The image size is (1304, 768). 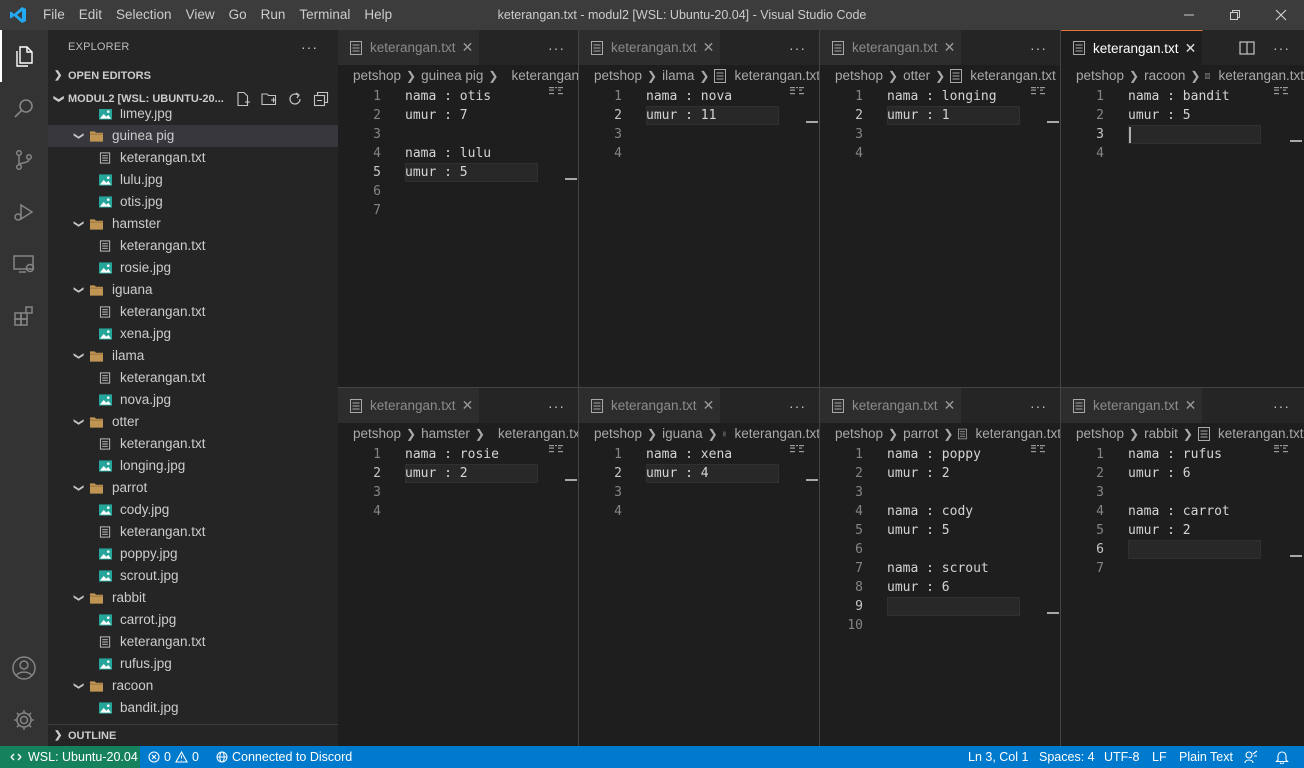 I want to click on encoding: UTF-8, so click(x=1121, y=757).